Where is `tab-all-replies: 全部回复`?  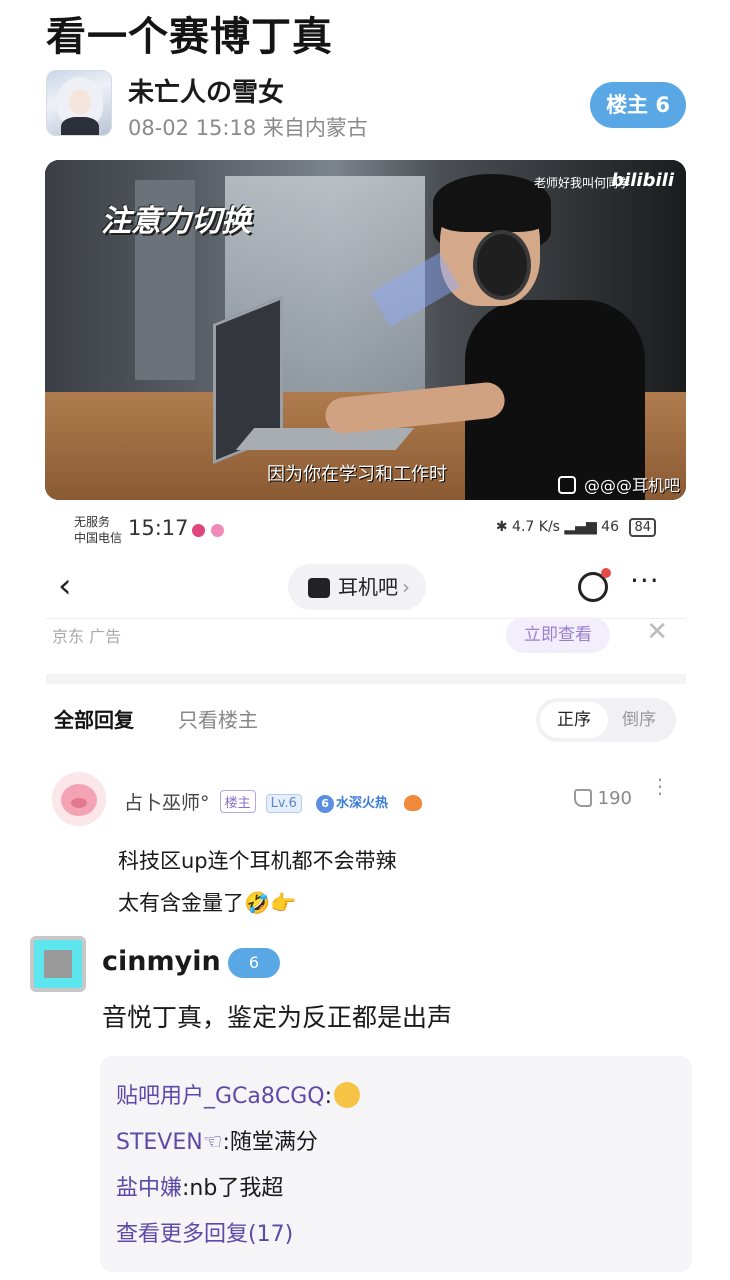 tab-all-replies: 全部回复 is located at coordinates (94, 718).